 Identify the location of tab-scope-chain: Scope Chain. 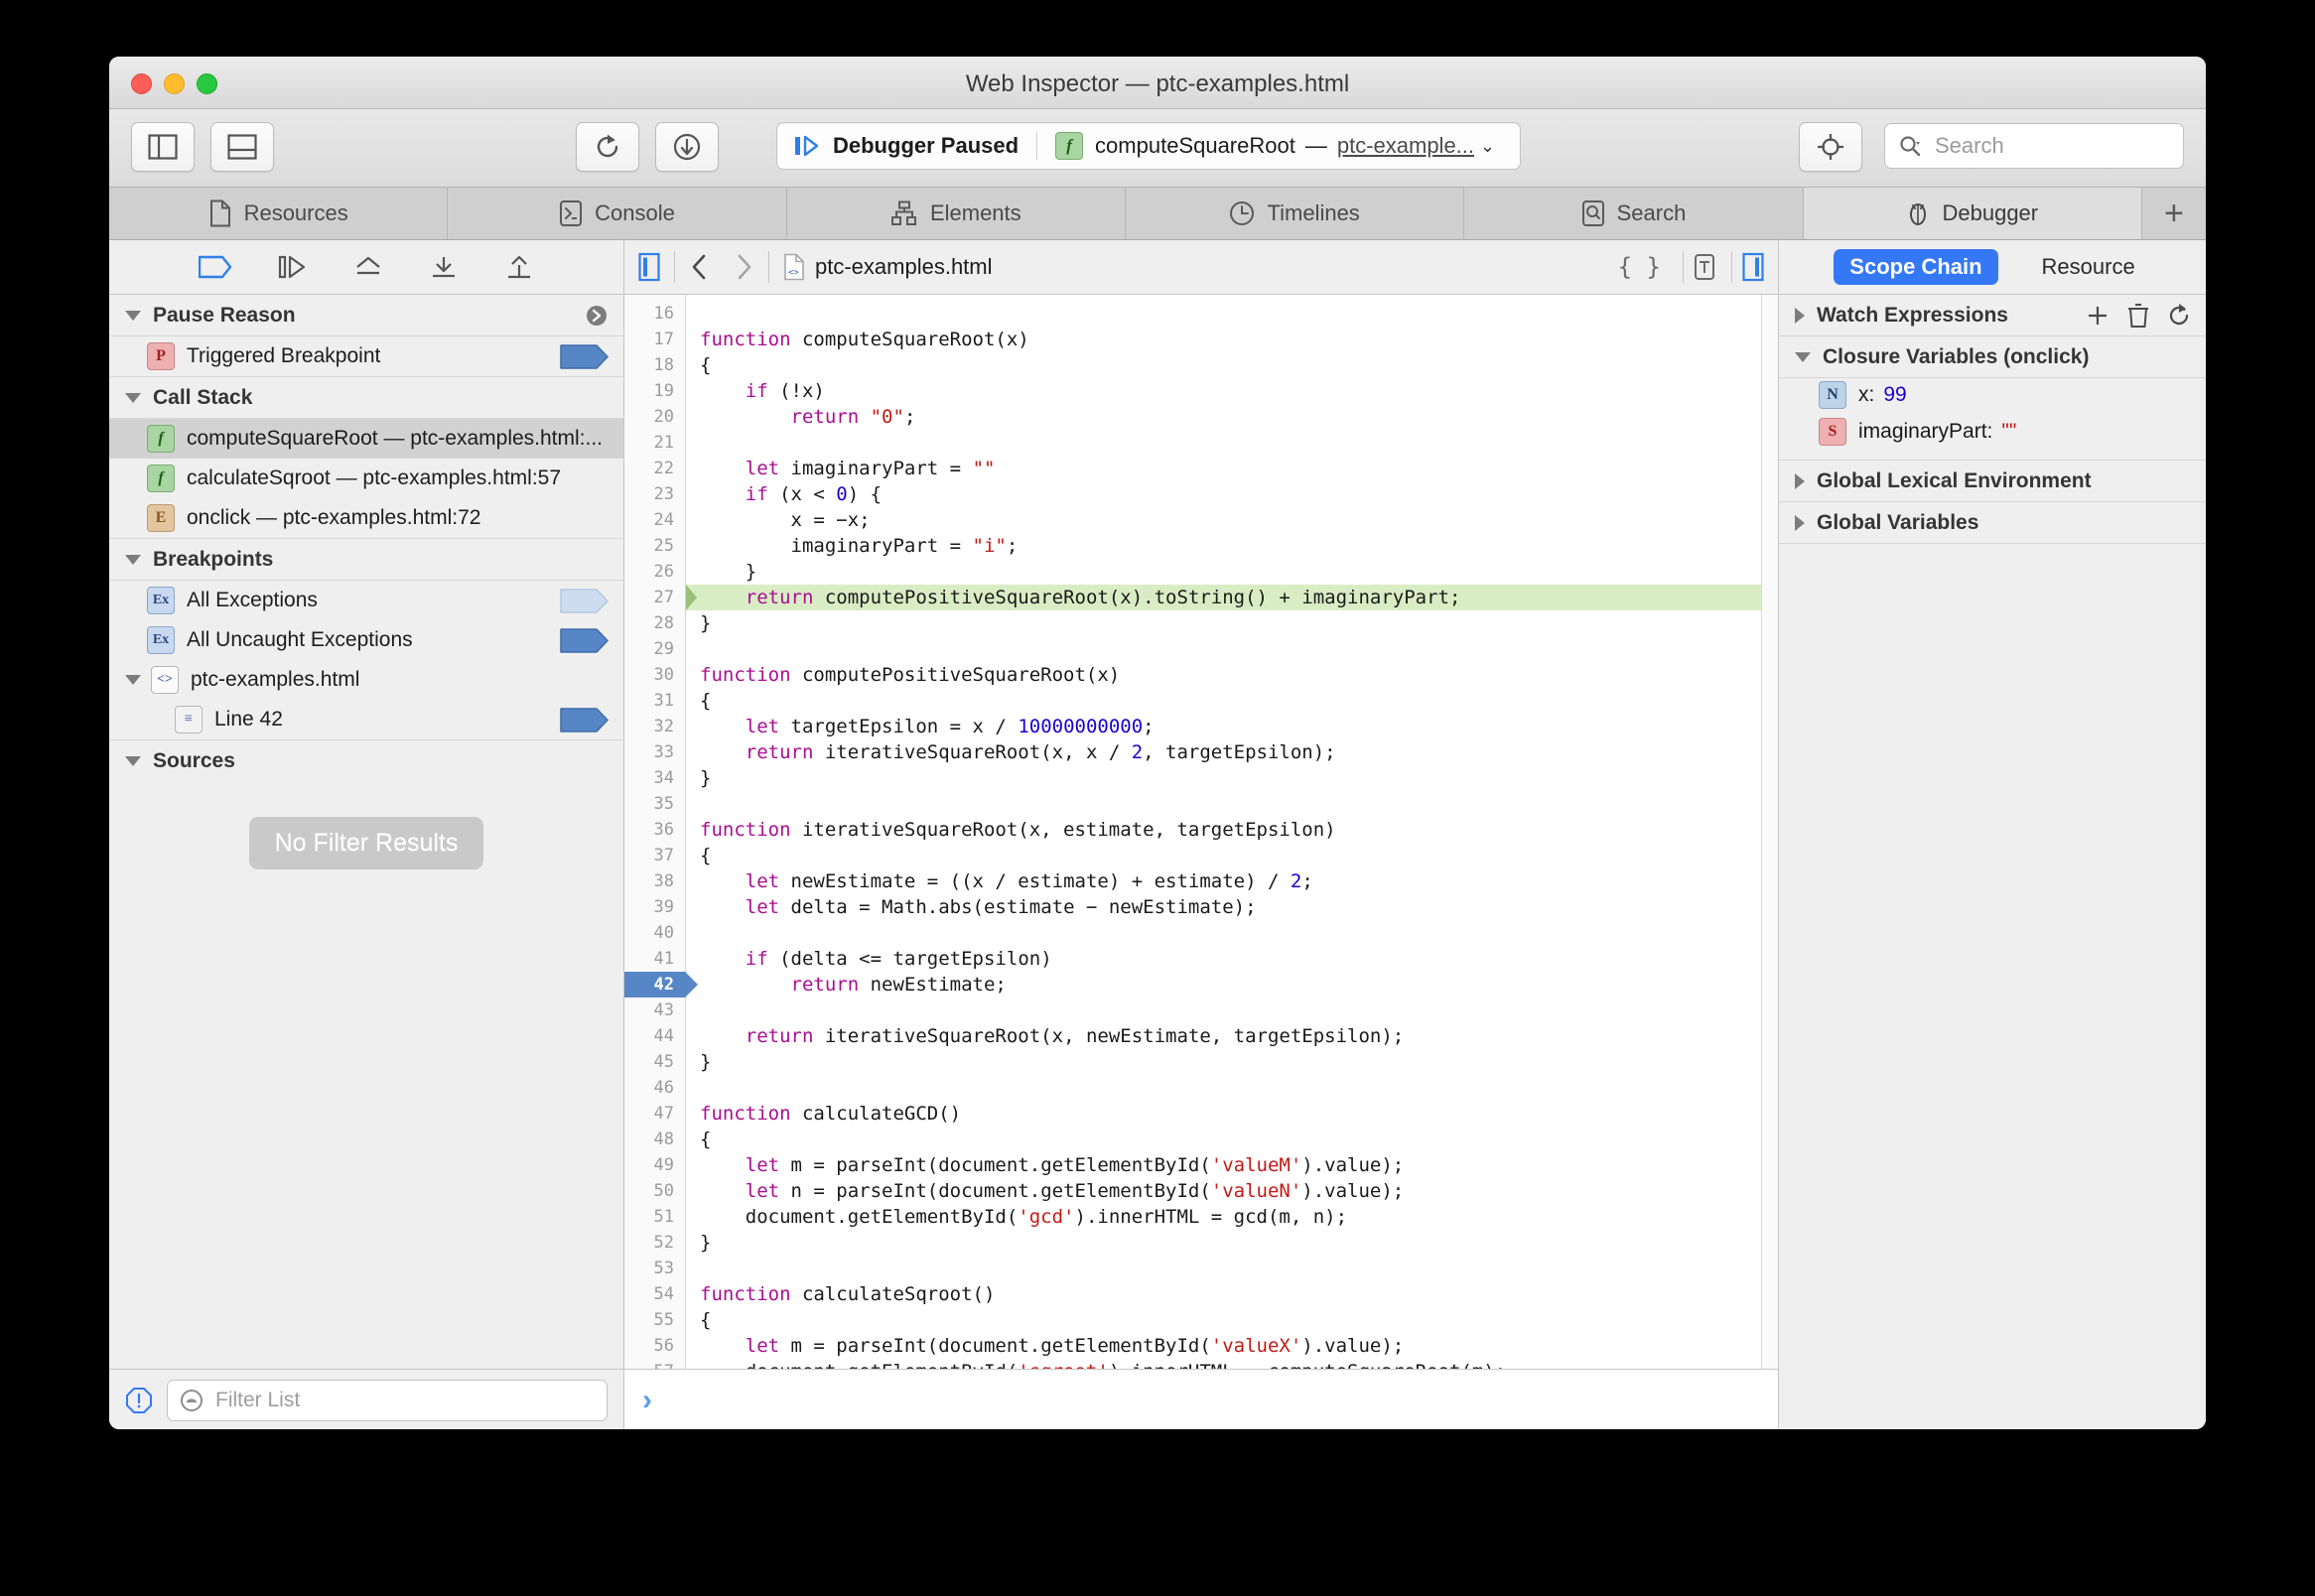
(1916, 267).